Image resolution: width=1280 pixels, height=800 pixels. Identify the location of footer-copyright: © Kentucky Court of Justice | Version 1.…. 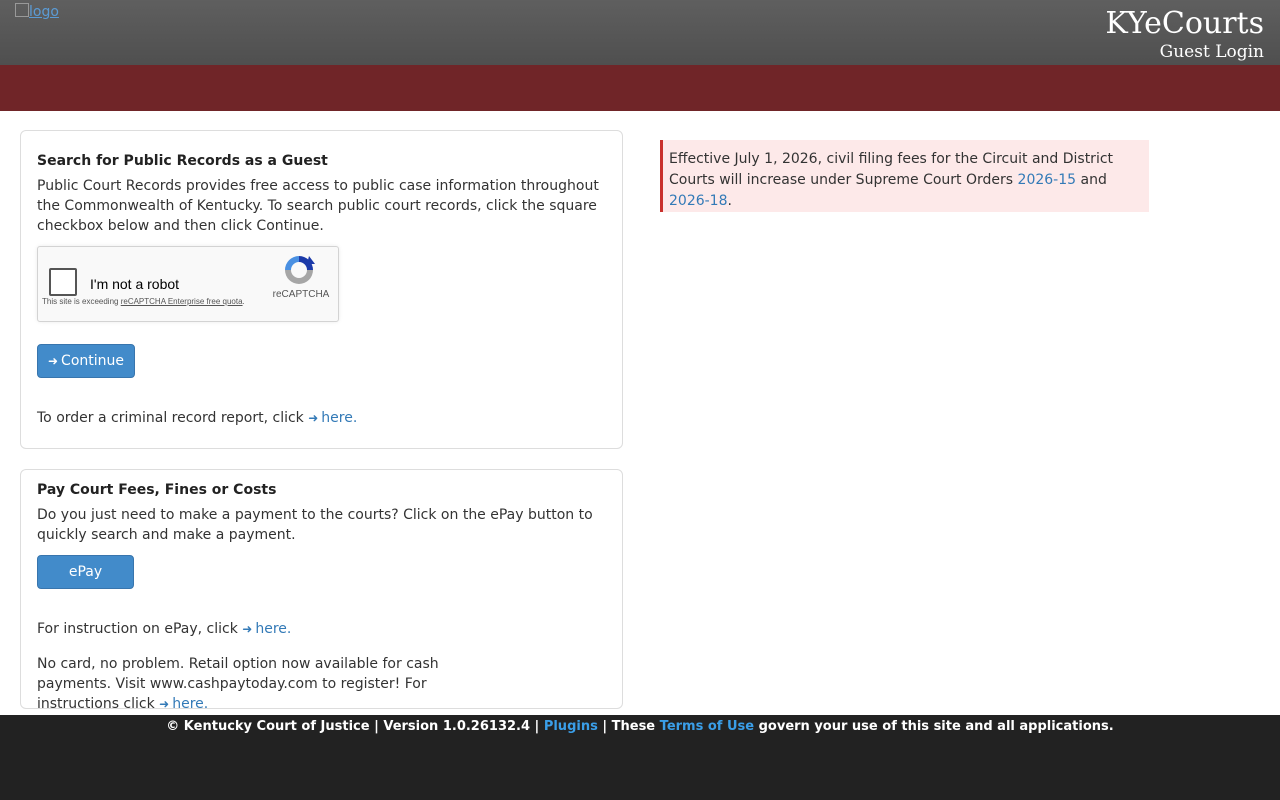
(353, 726).